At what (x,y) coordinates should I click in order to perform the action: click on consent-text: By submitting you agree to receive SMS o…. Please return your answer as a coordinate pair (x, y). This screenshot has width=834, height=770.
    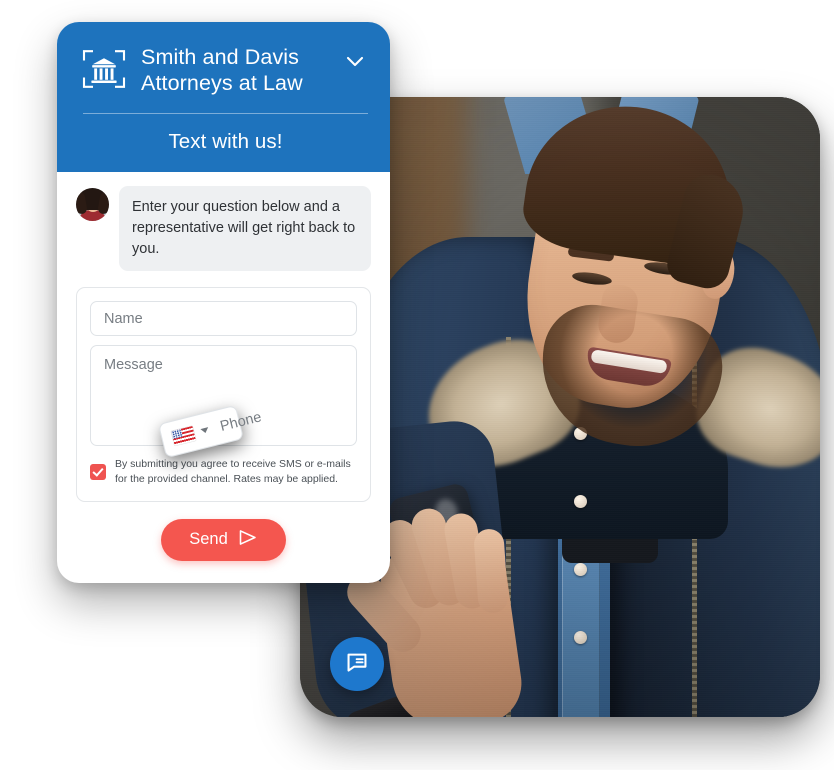
    Looking at the image, I should click on (233, 472).